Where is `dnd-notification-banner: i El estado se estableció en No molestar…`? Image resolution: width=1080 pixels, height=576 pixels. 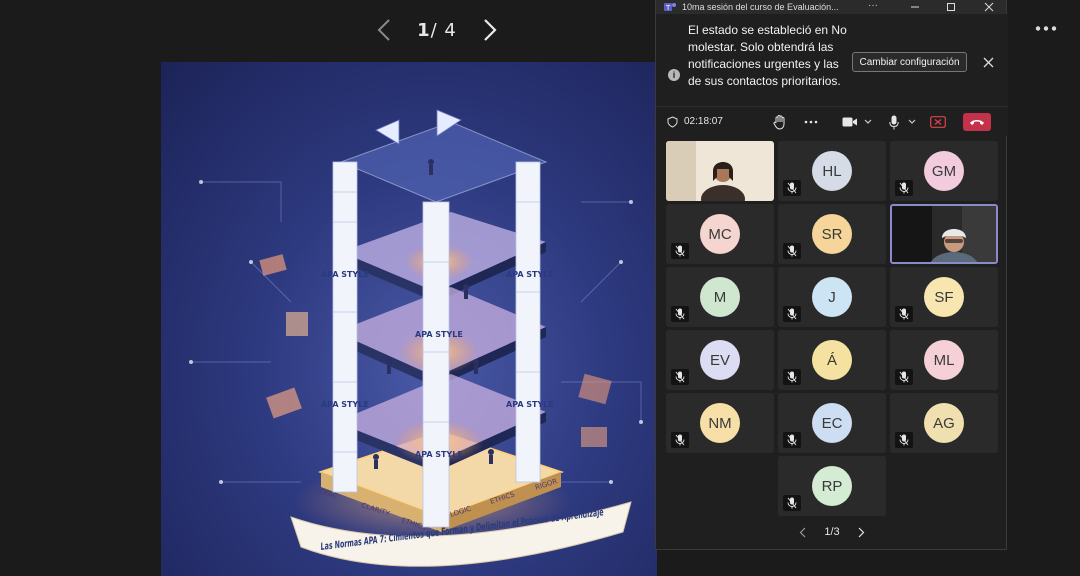
dnd-notification-banner: i El estado se estableció en No molestar… is located at coordinates (832, 60).